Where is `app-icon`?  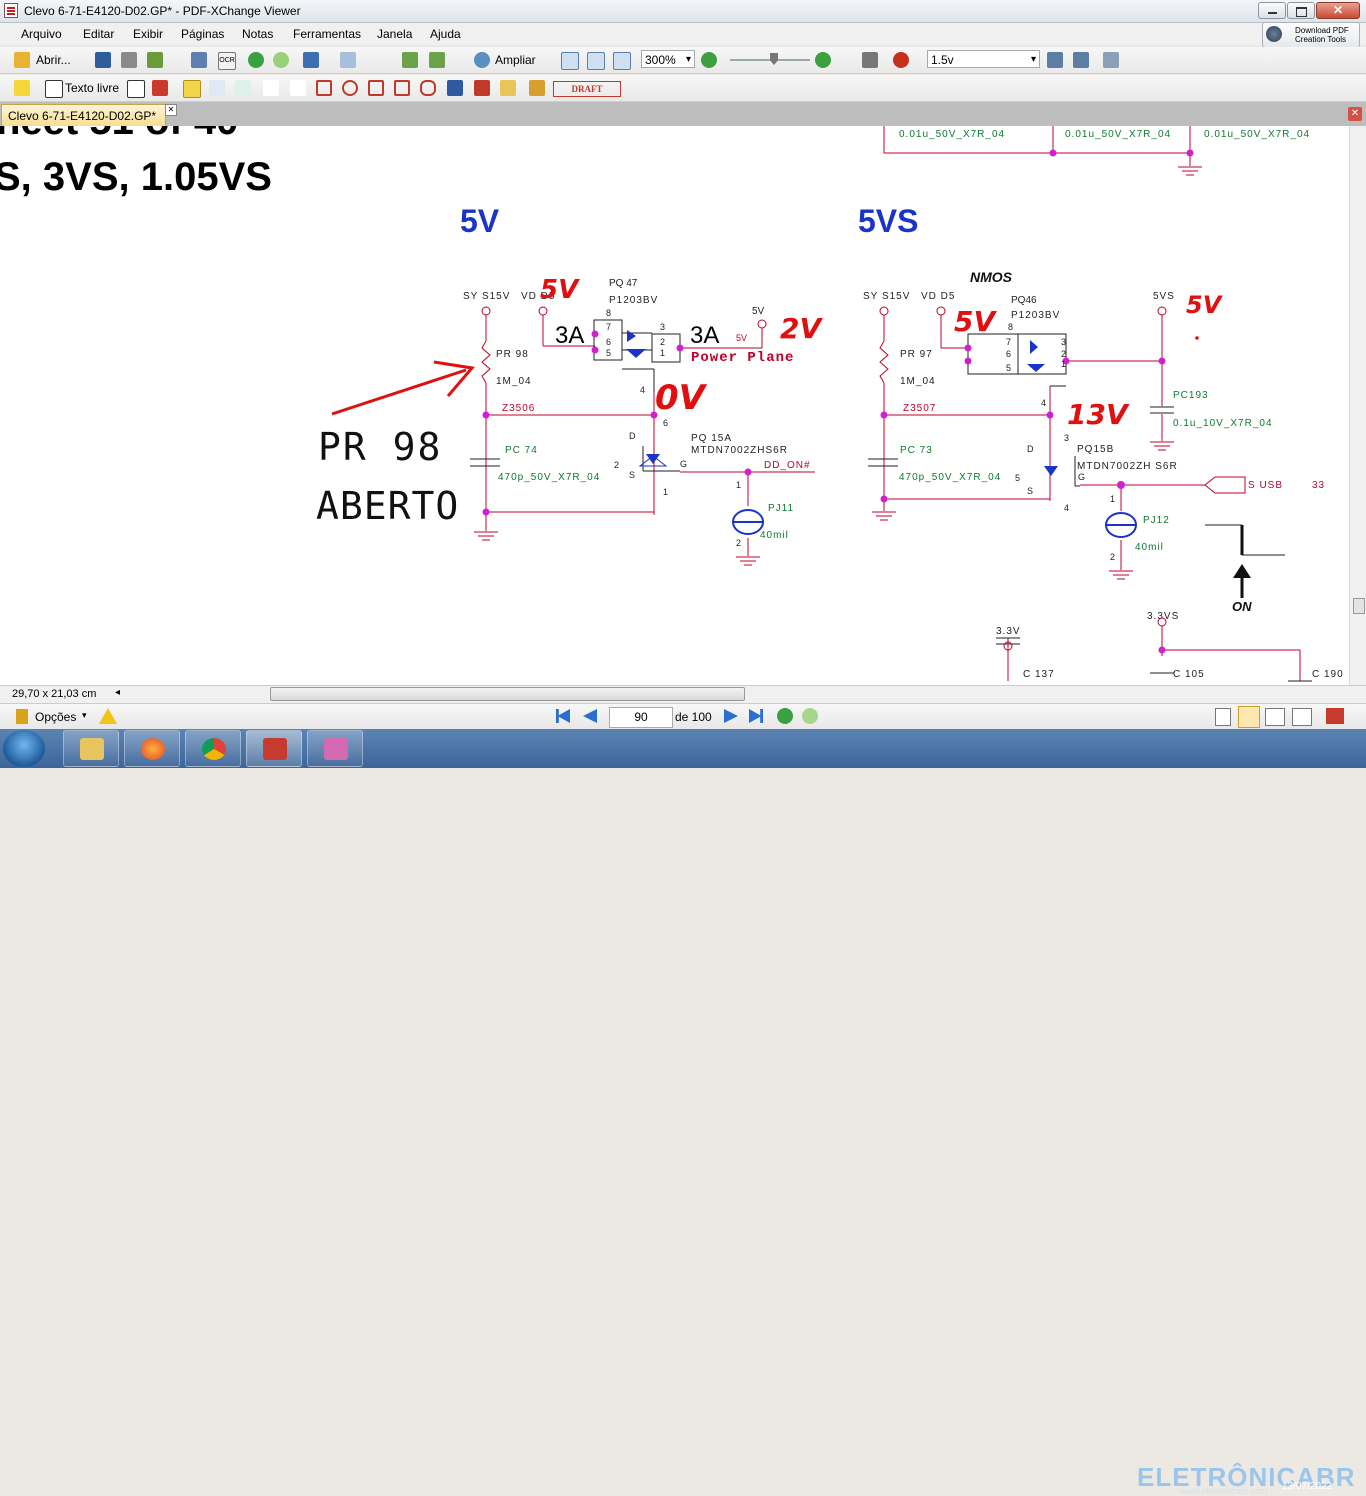 app-icon is located at coordinates (11, 10).